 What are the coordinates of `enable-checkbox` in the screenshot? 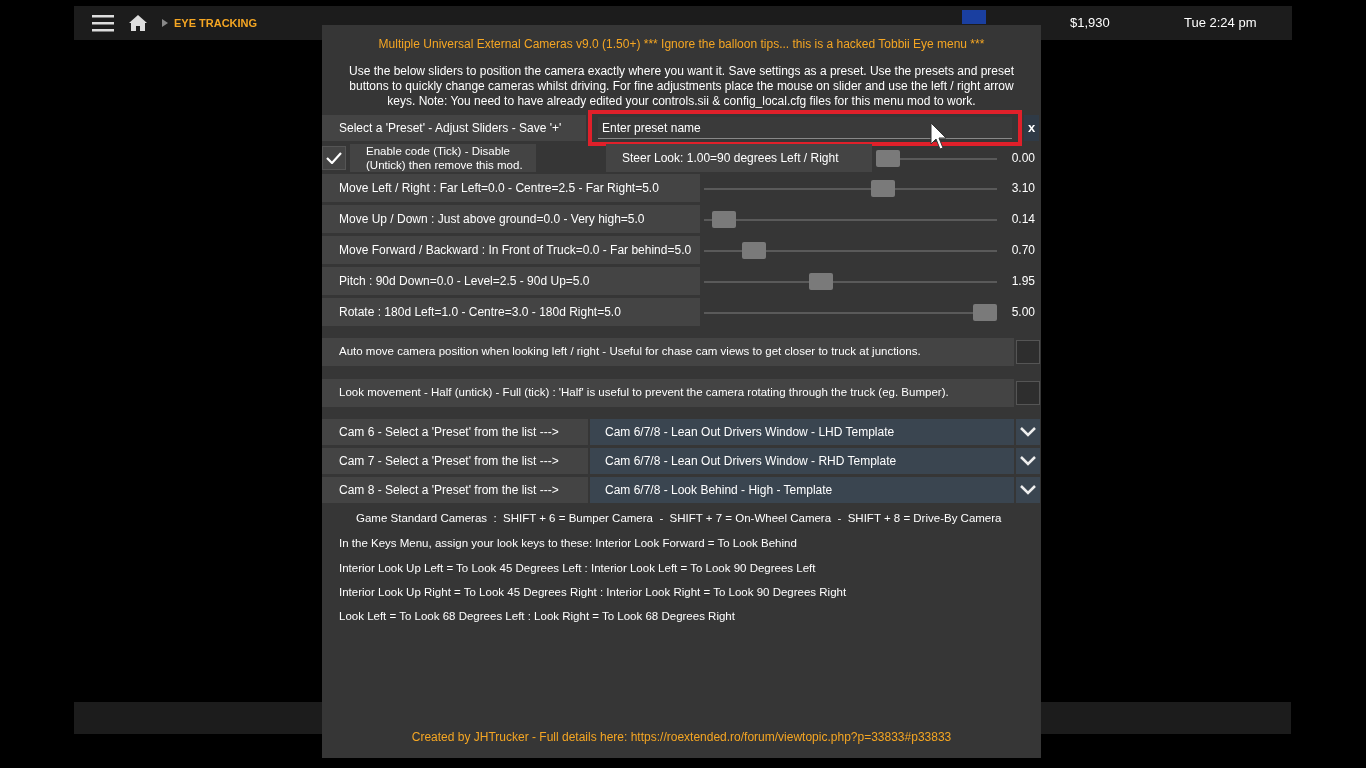 It's located at (334, 158).